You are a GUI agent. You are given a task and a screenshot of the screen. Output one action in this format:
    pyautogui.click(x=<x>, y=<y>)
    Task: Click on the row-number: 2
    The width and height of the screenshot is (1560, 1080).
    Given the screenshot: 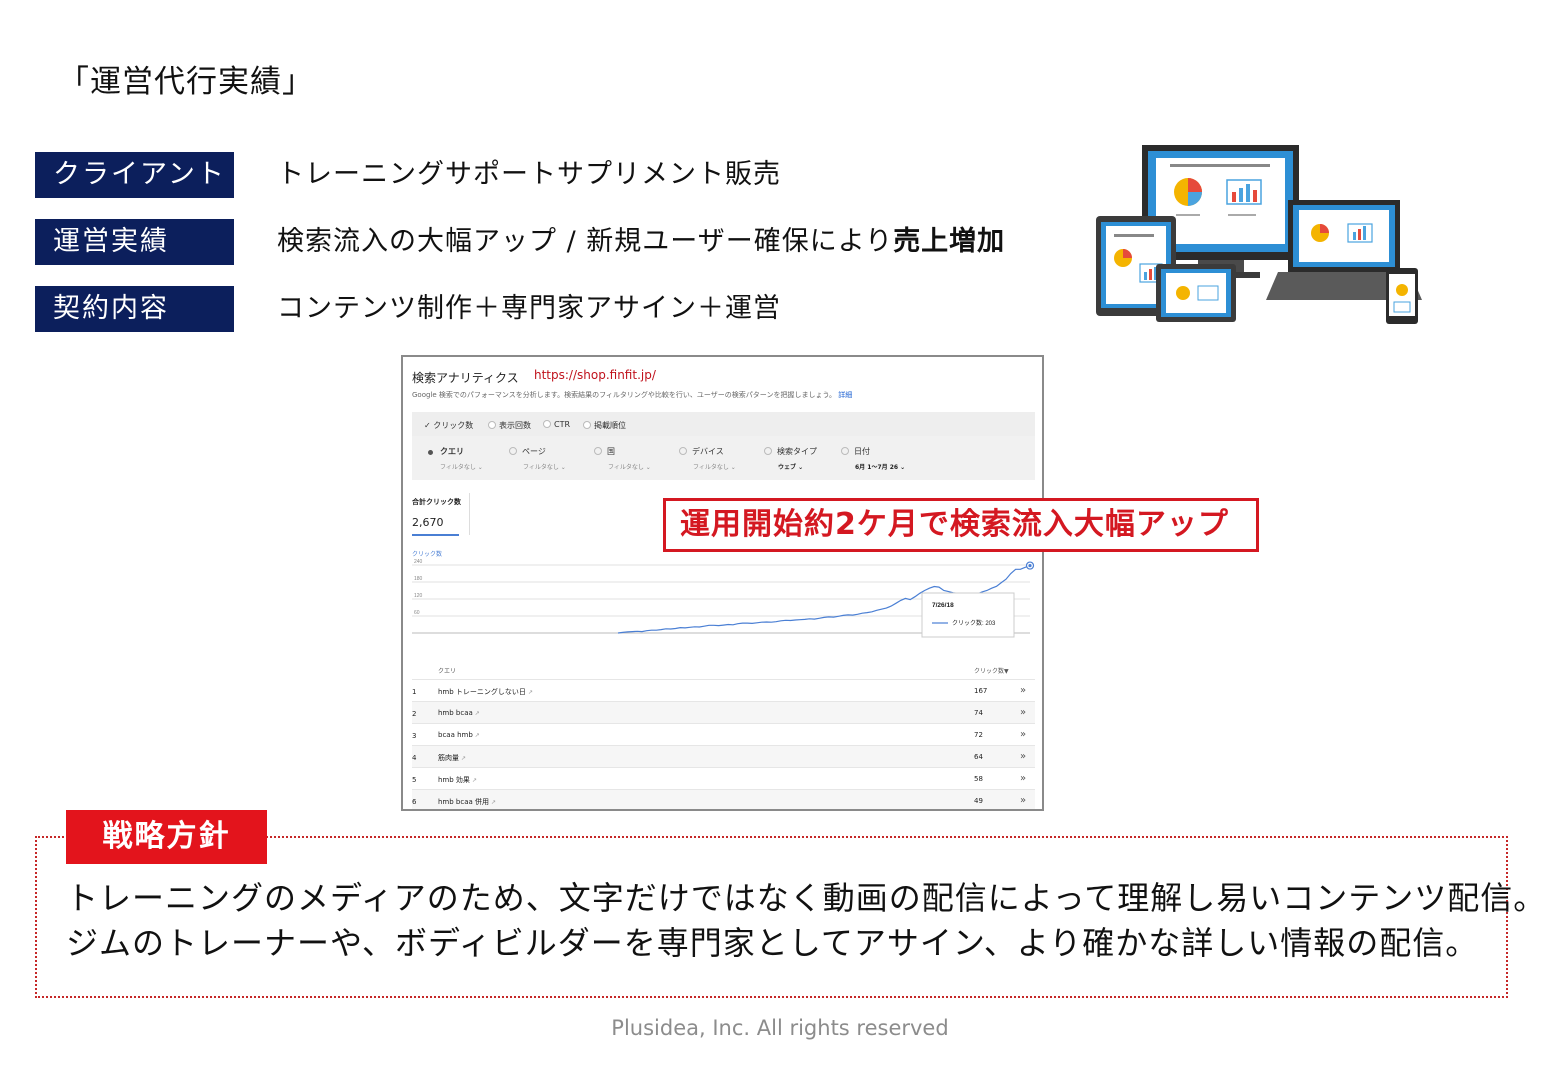 What is the action you would take?
    pyautogui.click(x=414, y=714)
    